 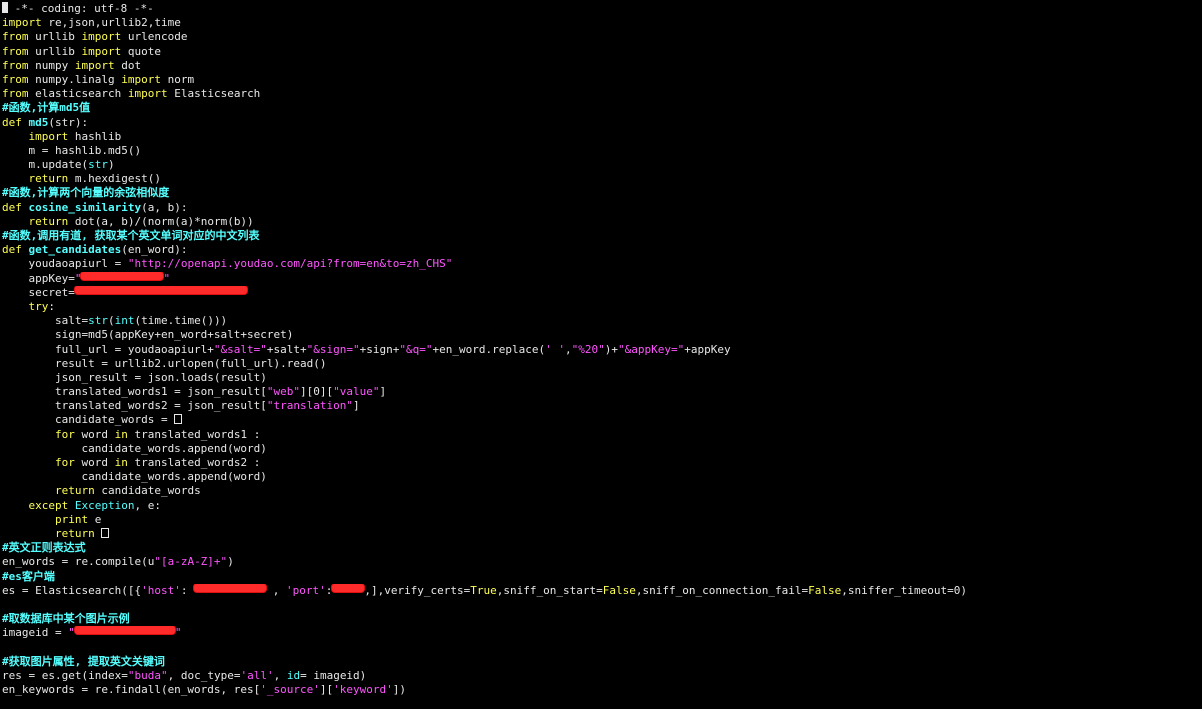 What do you see at coordinates (326, 689) in the screenshot?
I see `code-token: ][` at bounding box center [326, 689].